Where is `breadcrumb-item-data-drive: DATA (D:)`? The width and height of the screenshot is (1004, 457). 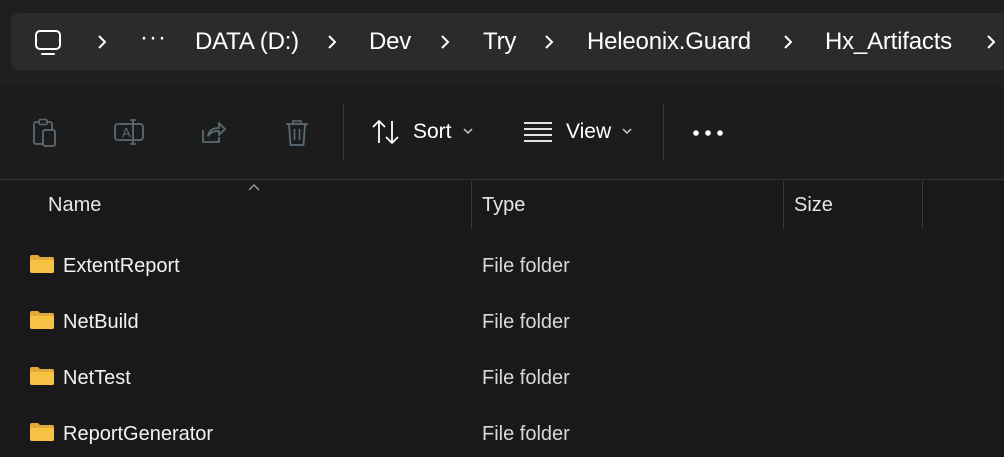
breadcrumb-item-data-drive: DATA (D:) is located at coordinates (247, 42).